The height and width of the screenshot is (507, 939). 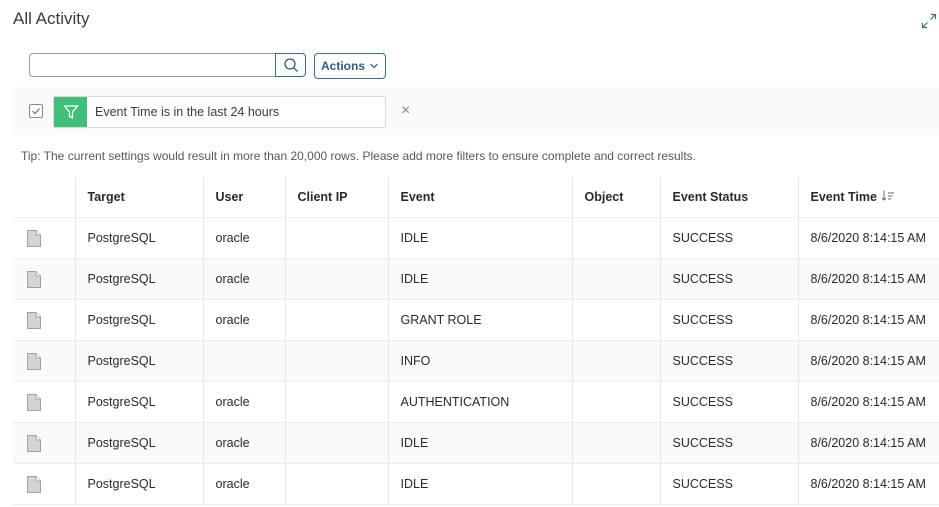 What do you see at coordinates (51, 18) in the screenshot?
I see `page-title: All Activity` at bounding box center [51, 18].